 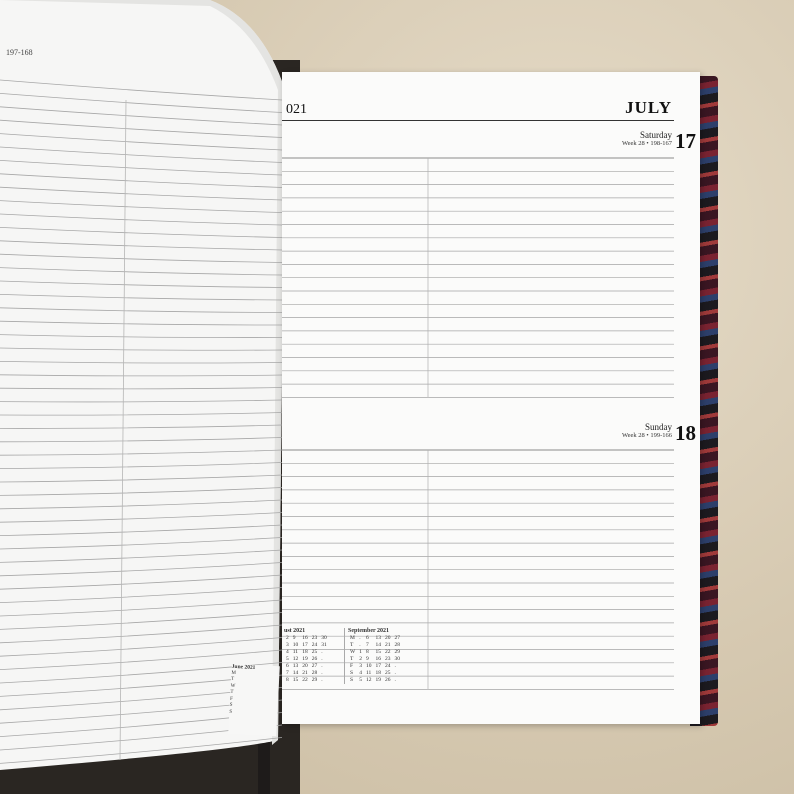 I want to click on calendar-date: 20, so click(x=387, y=638).